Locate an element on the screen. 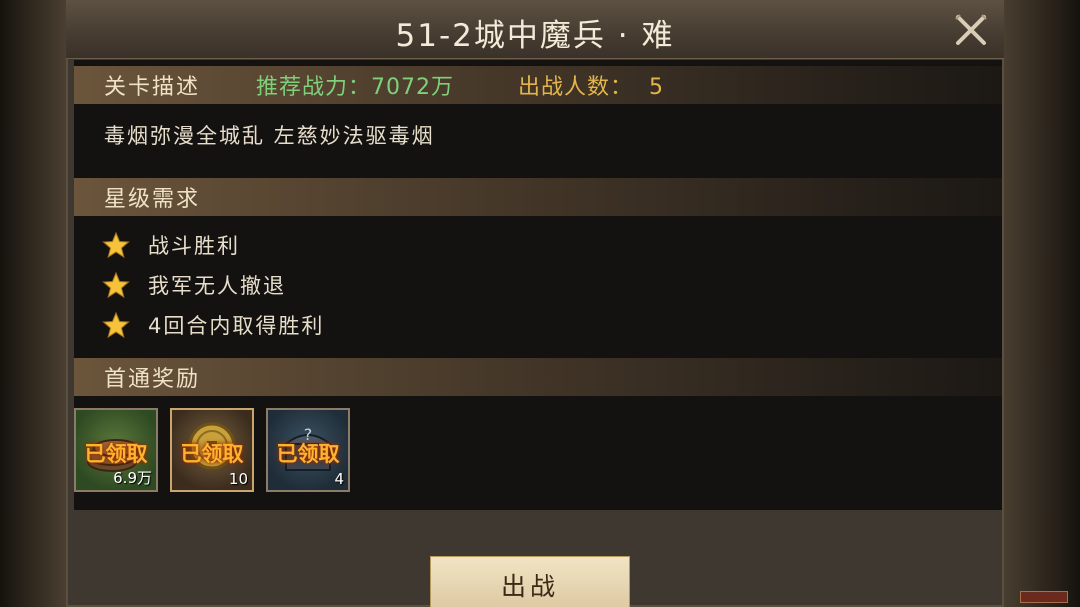 The width and height of the screenshot is (1080, 607). stage-description-label: 关卡描述 is located at coordinates (152, 87).